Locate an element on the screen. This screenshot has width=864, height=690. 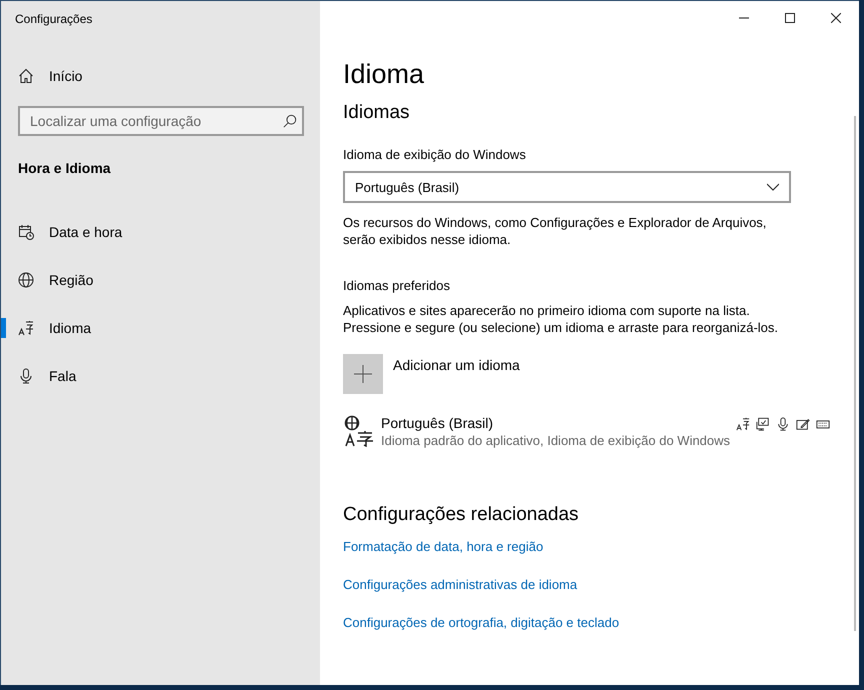
search-icon is located at coordinates (290, 121).